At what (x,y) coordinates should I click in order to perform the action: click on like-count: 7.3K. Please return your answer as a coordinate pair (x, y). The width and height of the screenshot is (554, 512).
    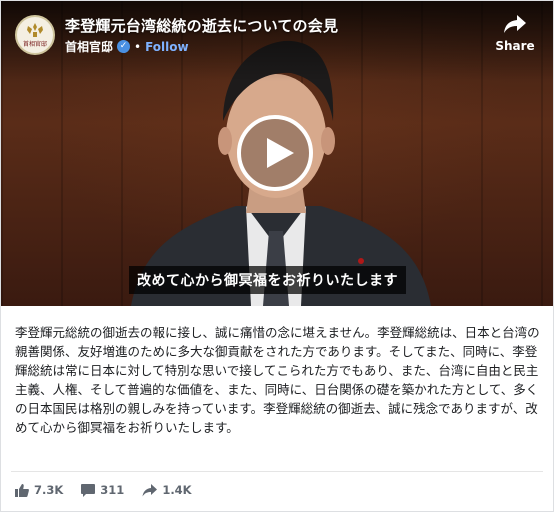
    Looking at the image, I should click on (49, 490).